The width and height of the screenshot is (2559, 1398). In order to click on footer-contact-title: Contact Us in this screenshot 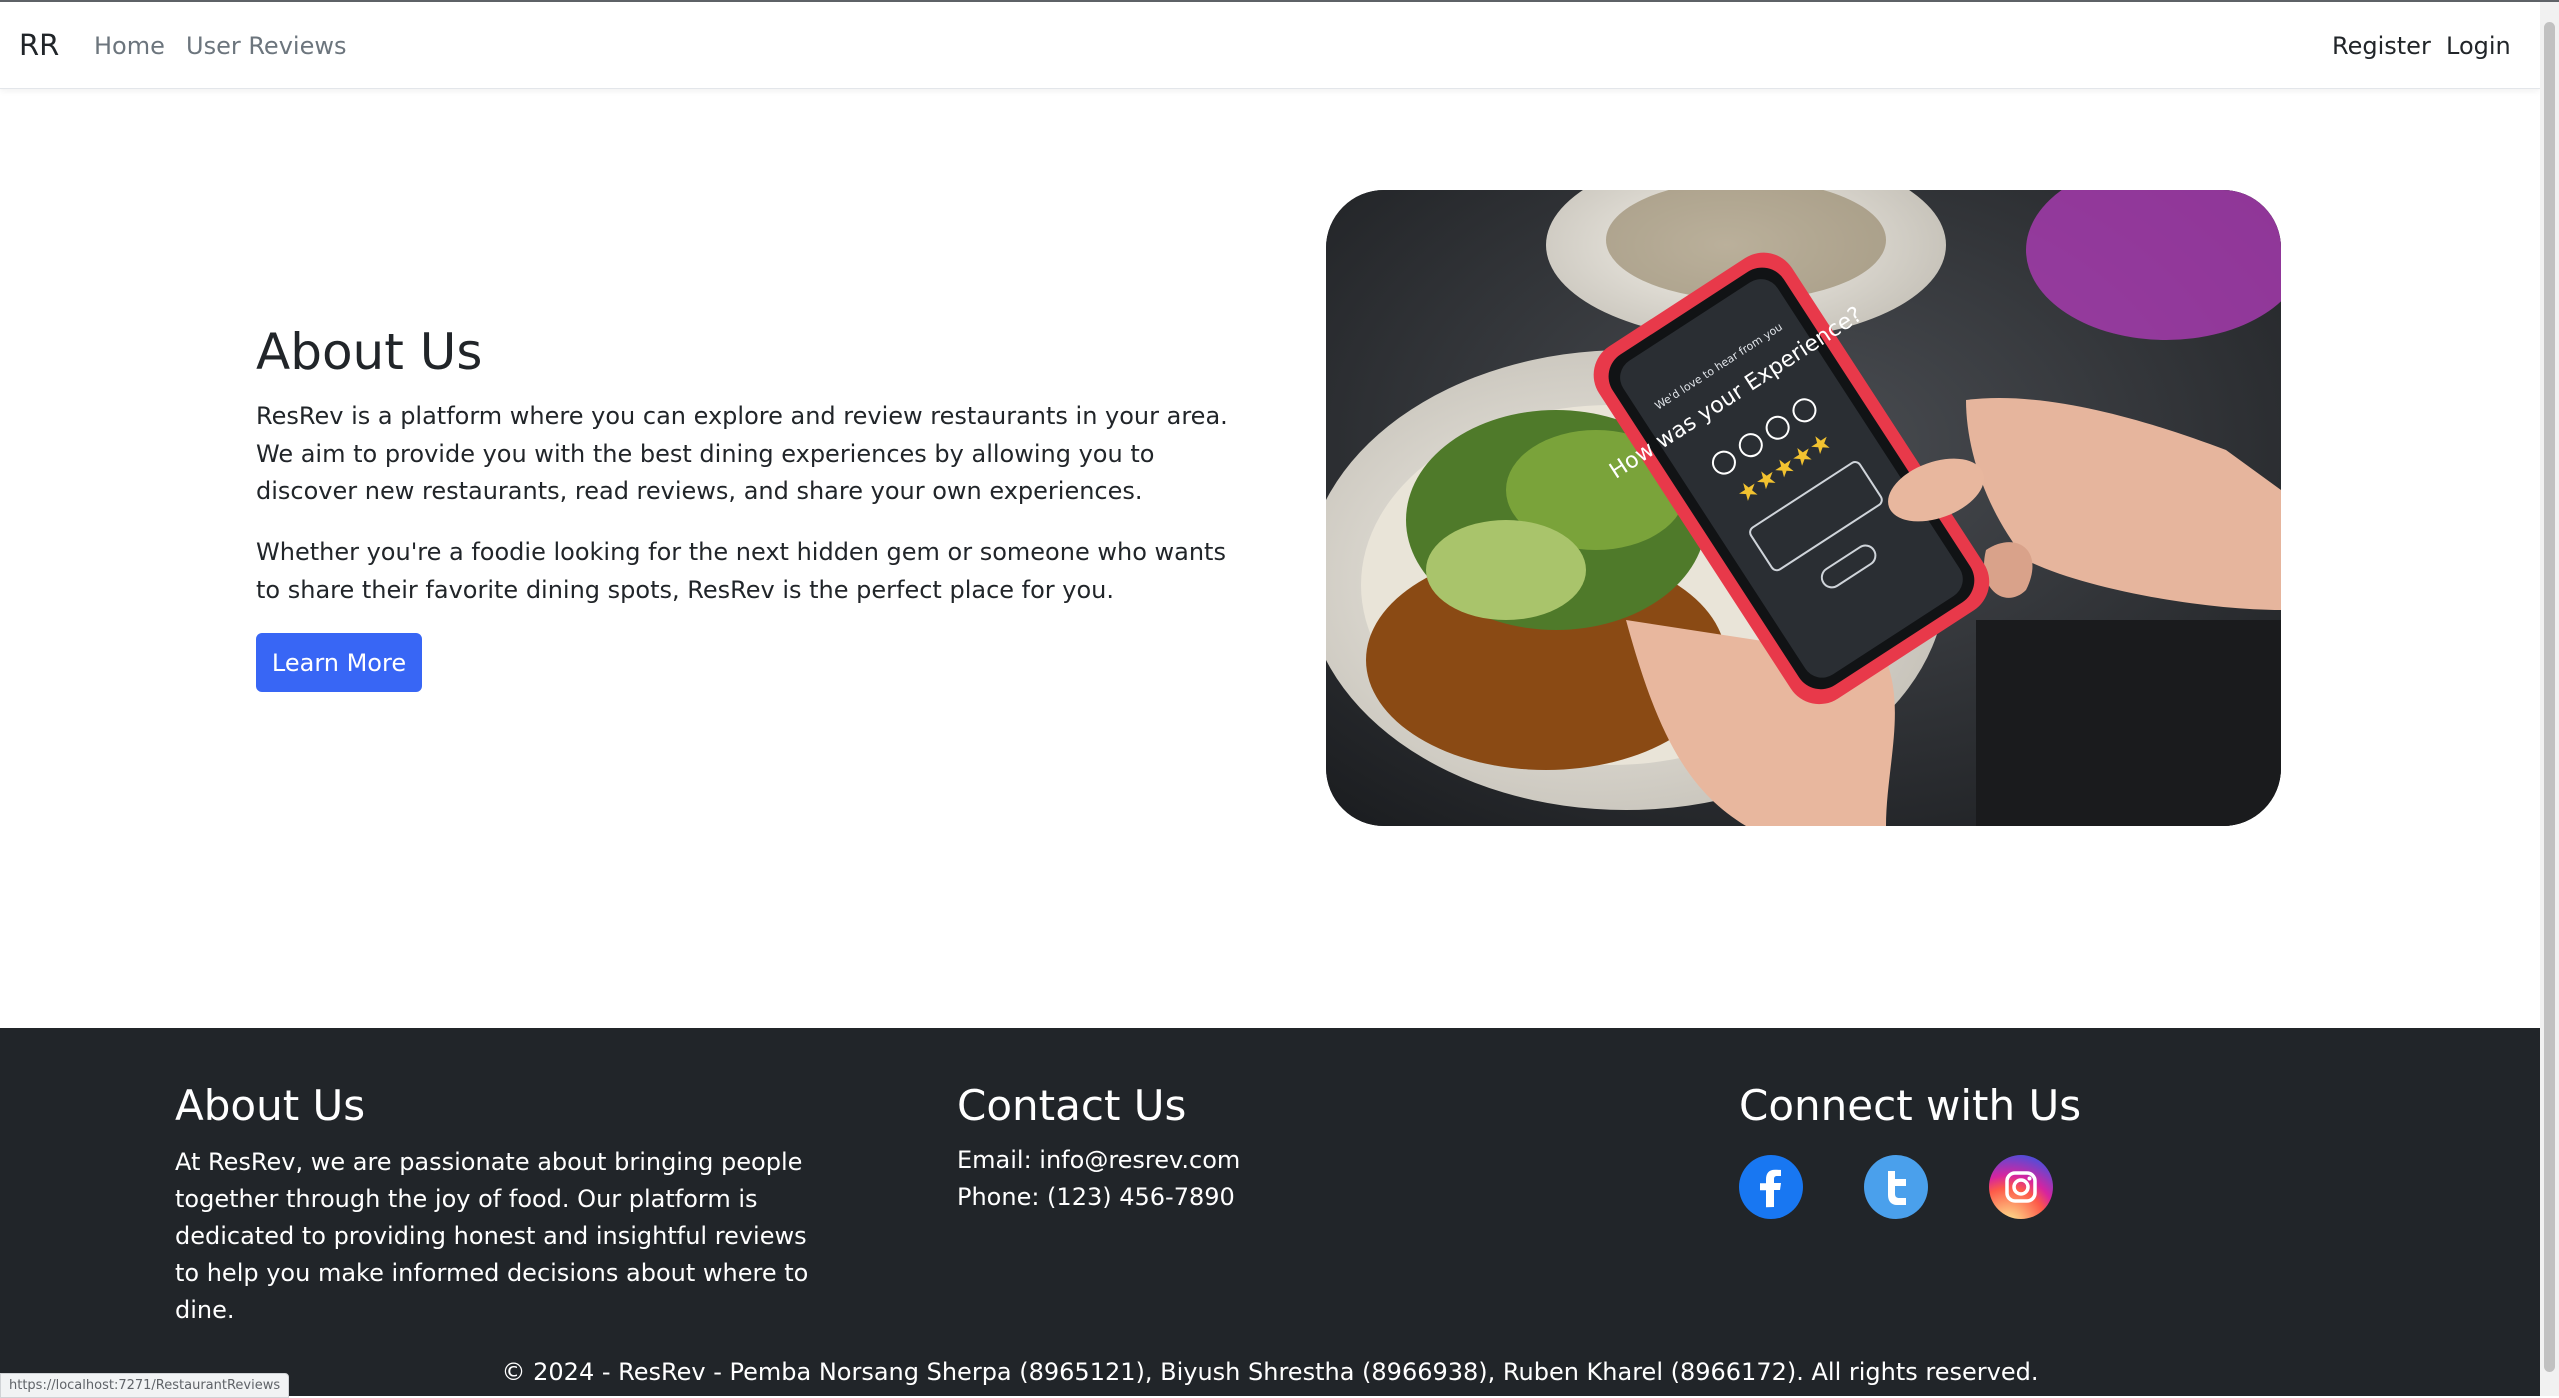, I will do `click(1072, 1105)`.